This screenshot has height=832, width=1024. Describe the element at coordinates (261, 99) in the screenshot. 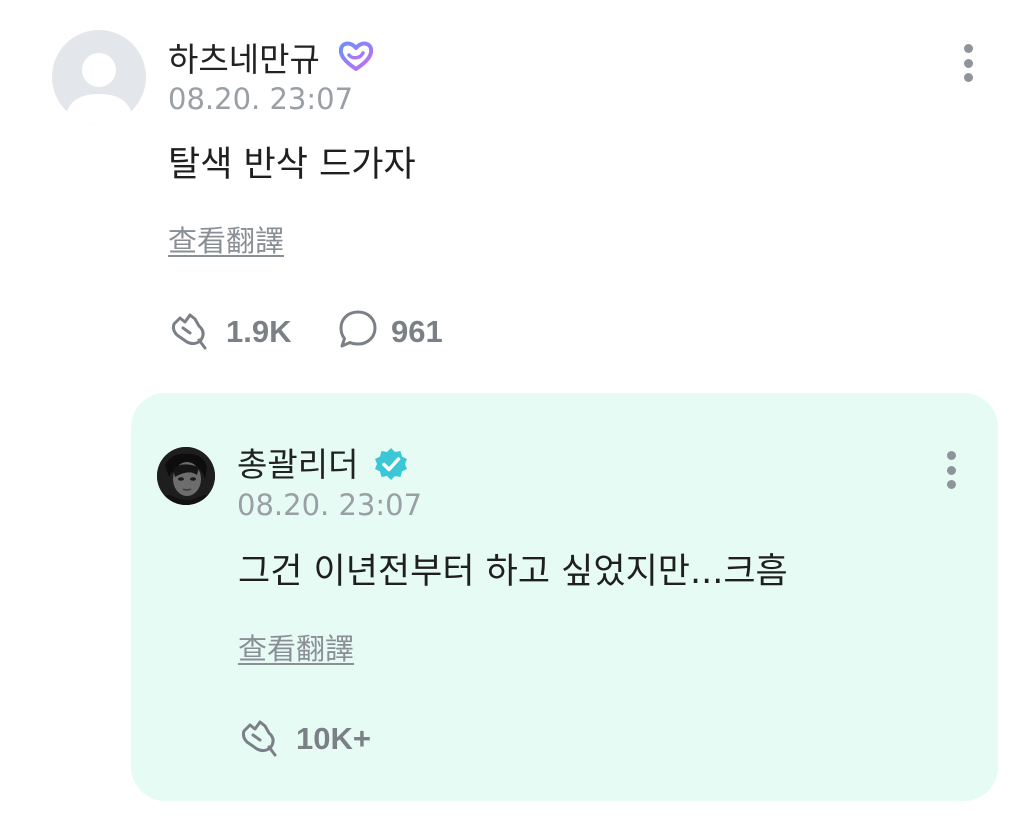

I see `comment-timestamp: 08.20. 23:07` at that location.